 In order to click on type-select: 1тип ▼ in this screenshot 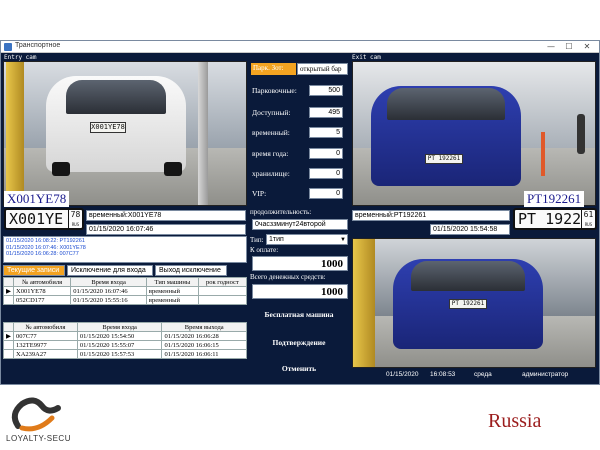, I will do `click(307, 239)`.